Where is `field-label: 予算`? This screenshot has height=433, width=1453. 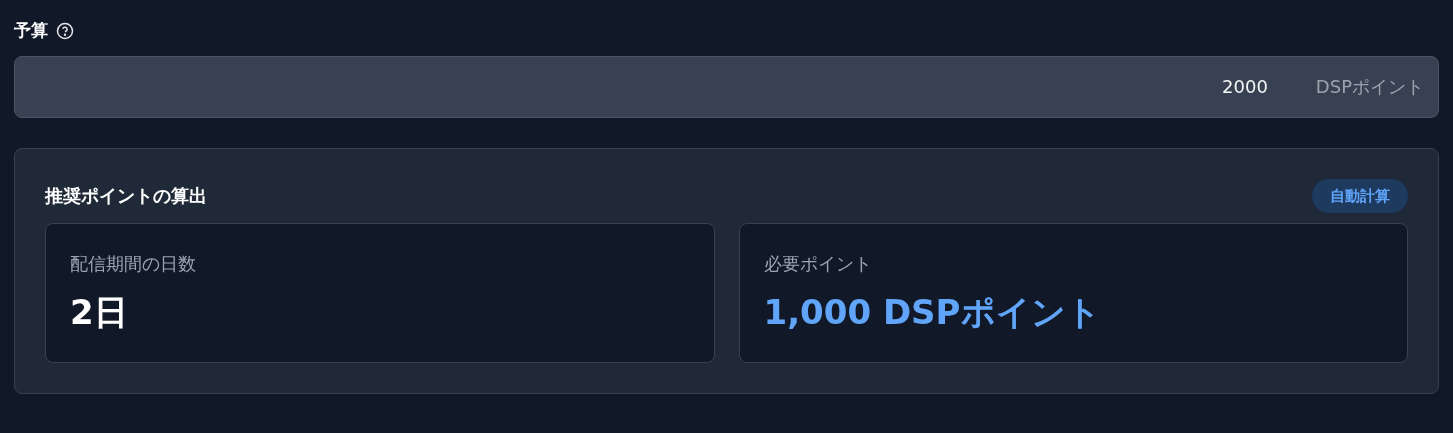 field-label: 予算 is located at coordinates (31, 30).